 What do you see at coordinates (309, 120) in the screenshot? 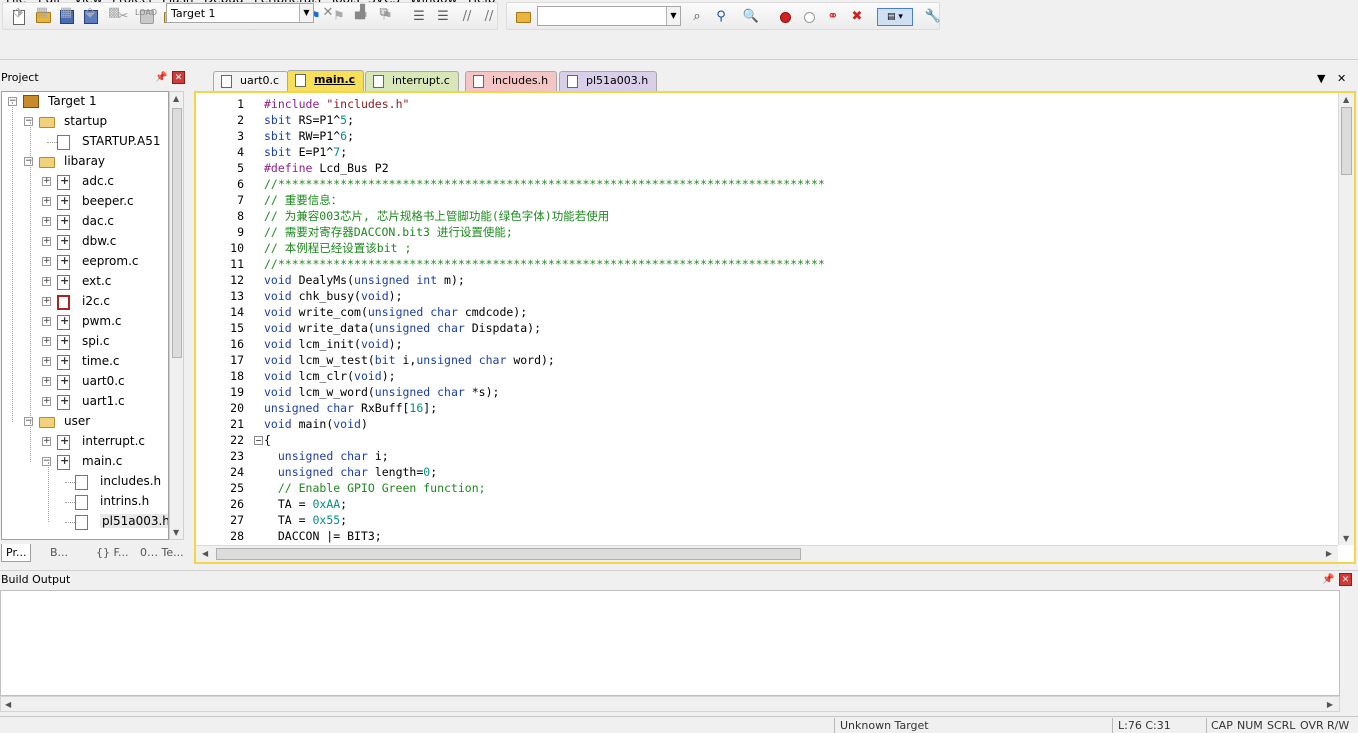
I see `code-line: sbit RS=P1^5;` at bounding box center [309, 120].